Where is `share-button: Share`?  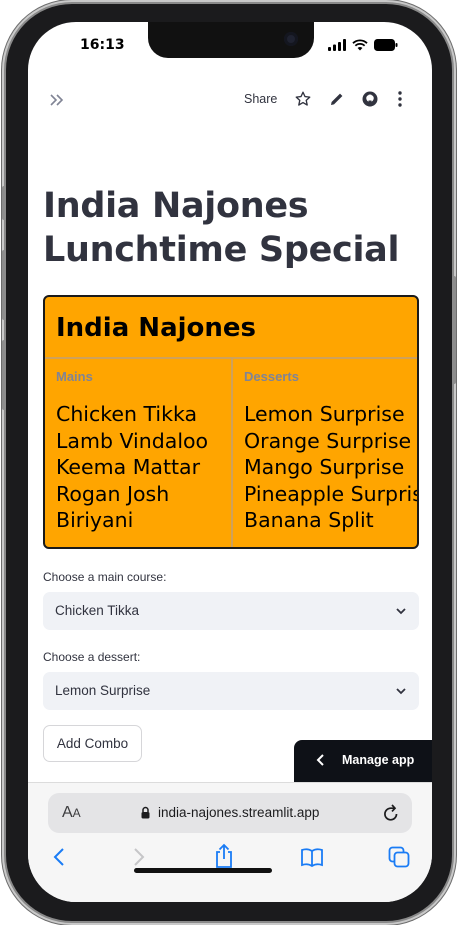 share-button: Share is located at coordinates (260, 99).